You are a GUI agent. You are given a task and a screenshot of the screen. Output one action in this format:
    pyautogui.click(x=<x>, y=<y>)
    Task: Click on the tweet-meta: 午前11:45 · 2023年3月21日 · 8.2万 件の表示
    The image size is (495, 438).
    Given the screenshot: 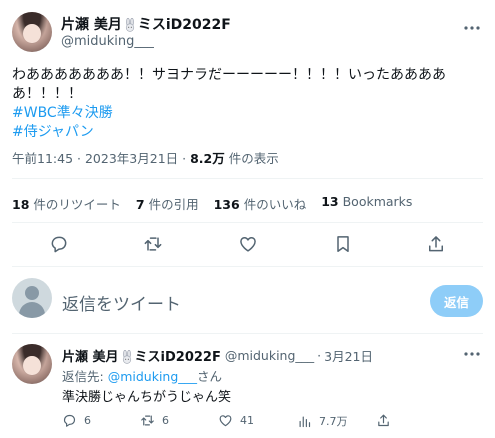 What is the action you would take?
    pyautogui.click(x=145, y=157)
    